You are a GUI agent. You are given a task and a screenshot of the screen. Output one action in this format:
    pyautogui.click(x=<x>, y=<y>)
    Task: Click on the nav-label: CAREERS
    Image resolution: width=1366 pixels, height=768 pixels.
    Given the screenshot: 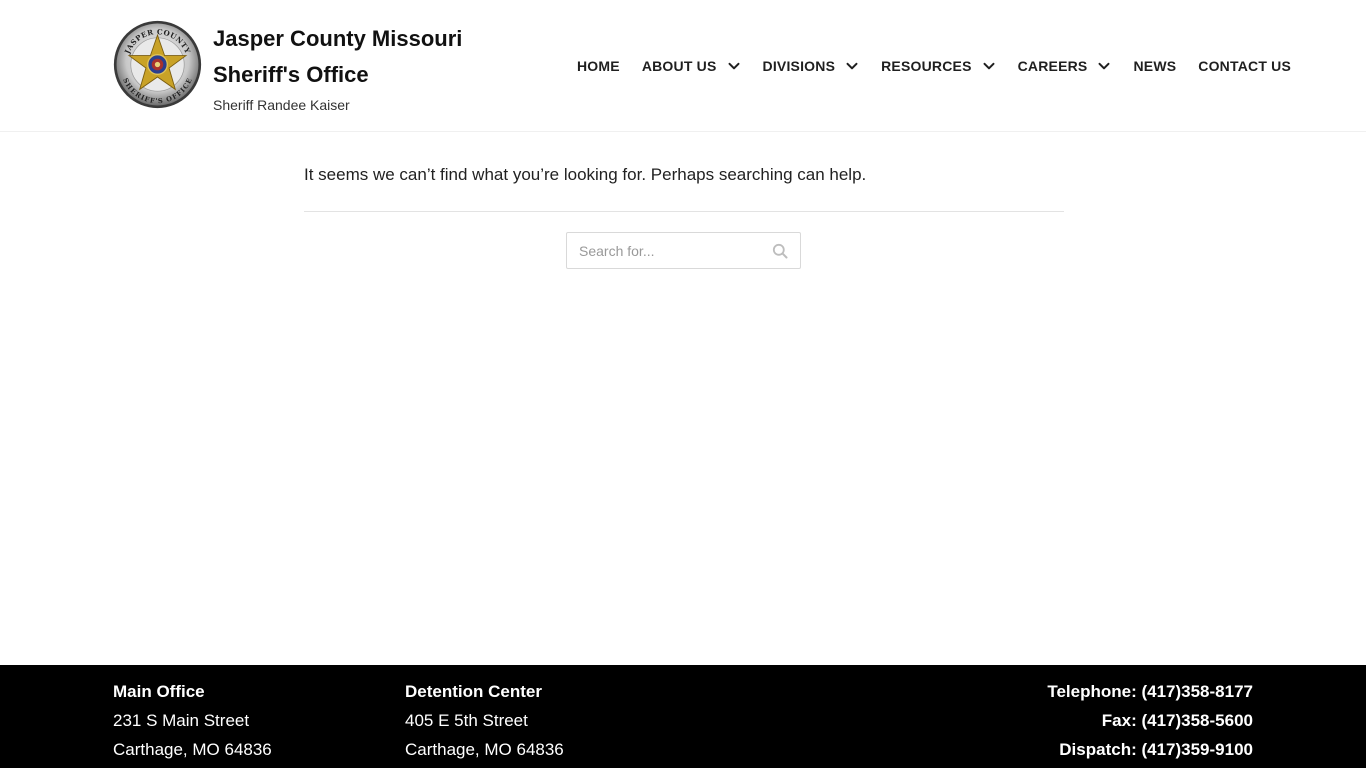 What is the action you would take?
    pyautogui.click(x=1052, y=66)
    